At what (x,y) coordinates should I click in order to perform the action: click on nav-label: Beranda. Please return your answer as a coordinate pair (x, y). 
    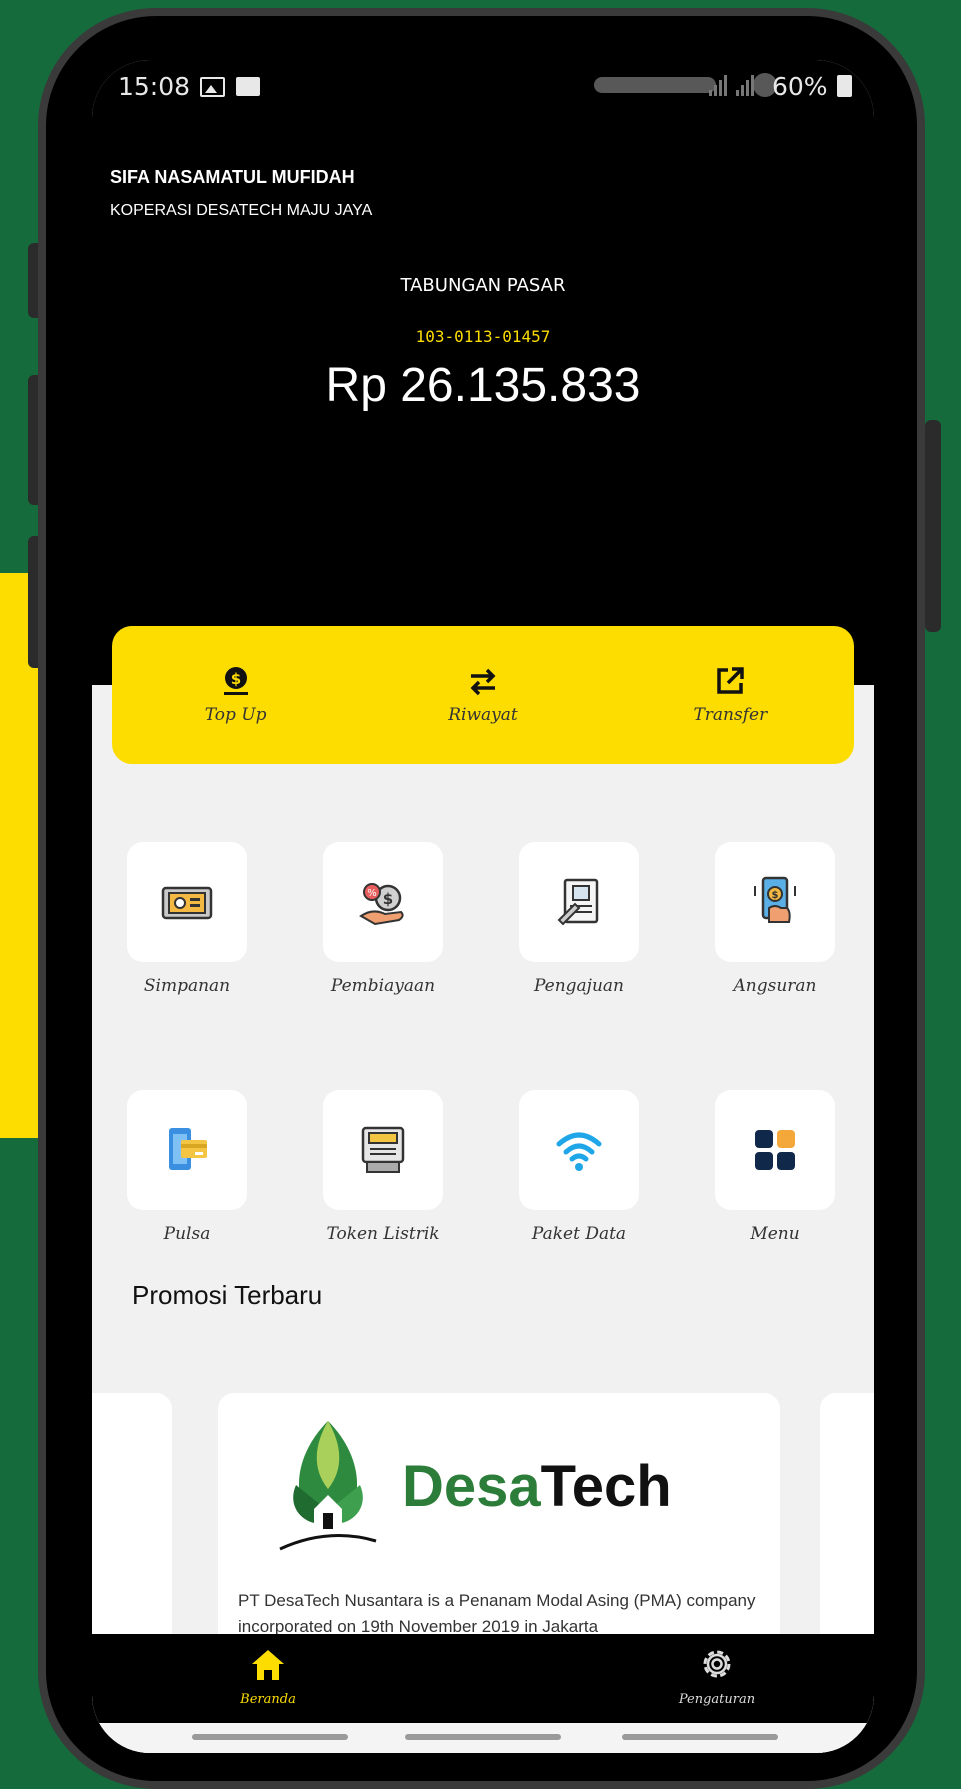
    Looking at the image, I should click on (268, 1699).